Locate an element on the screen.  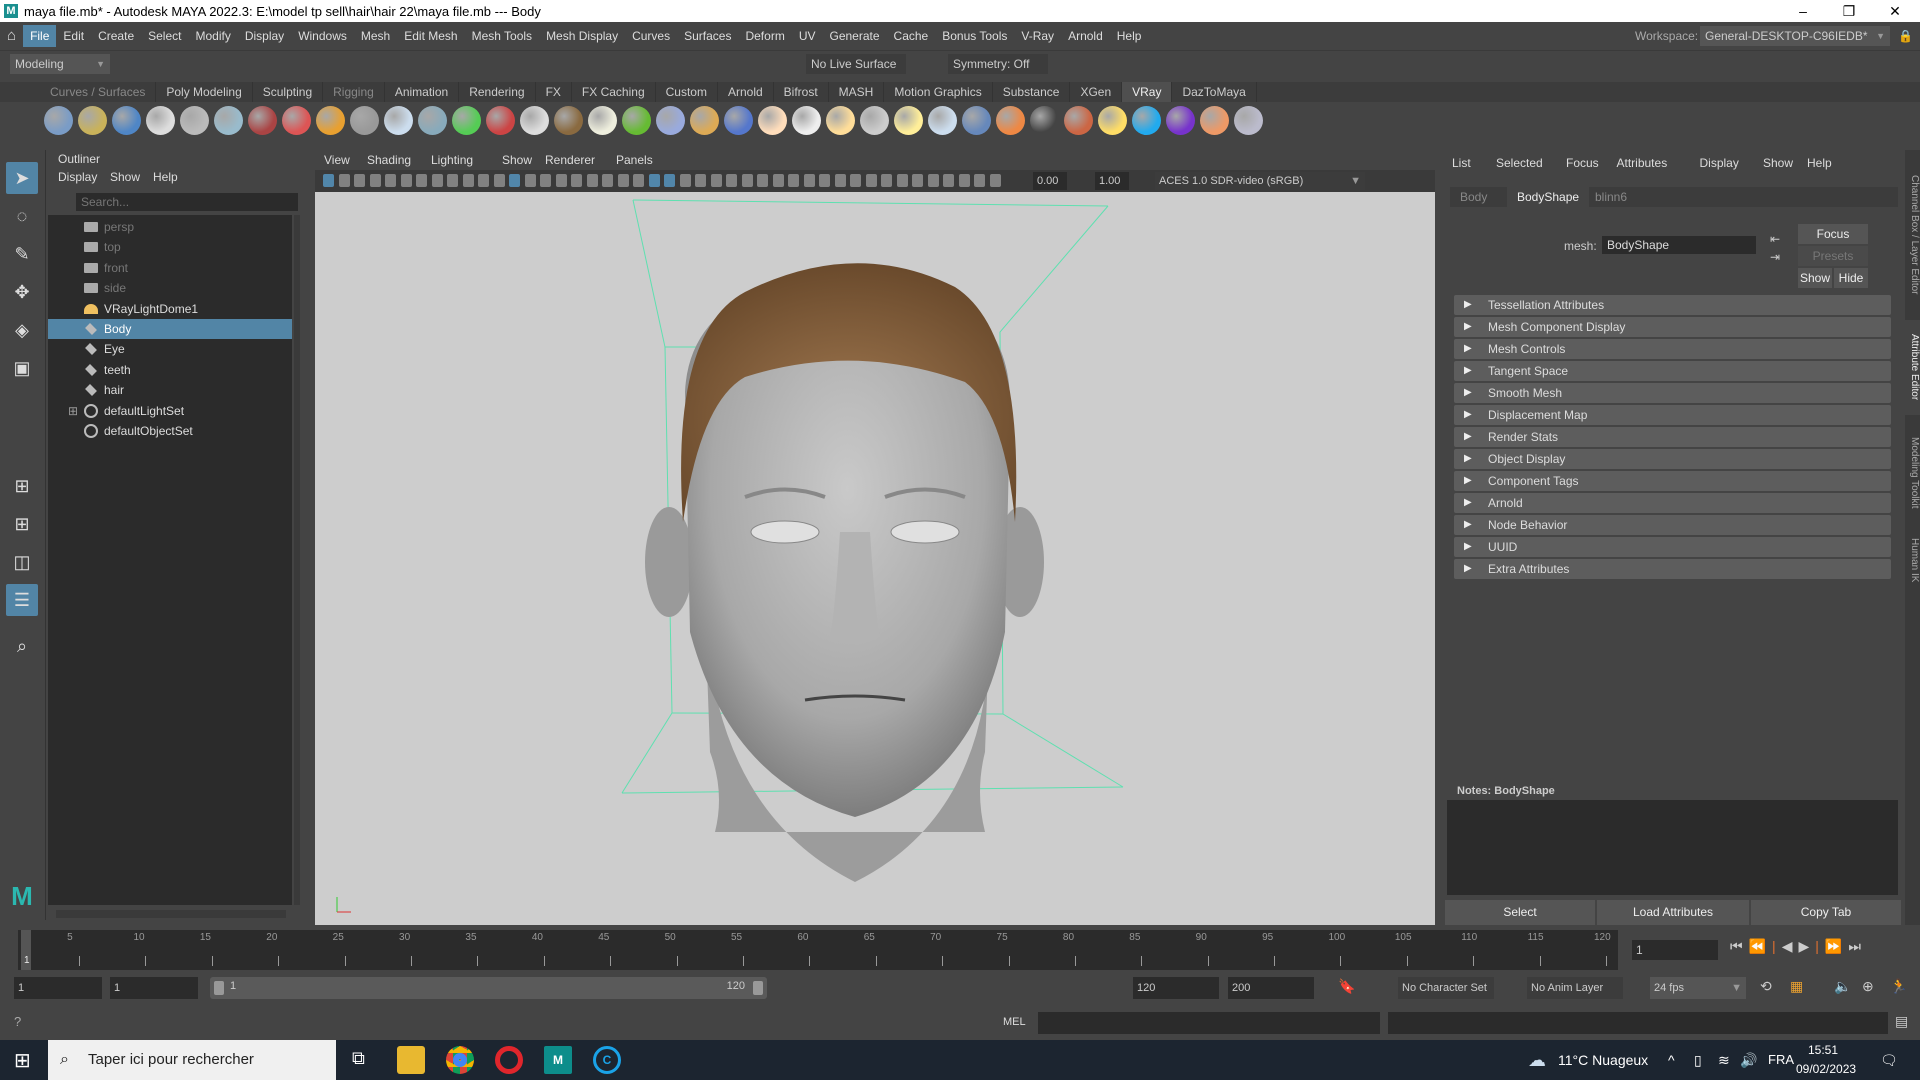
outliner-item-side: side is located at coordinates (170, 288).